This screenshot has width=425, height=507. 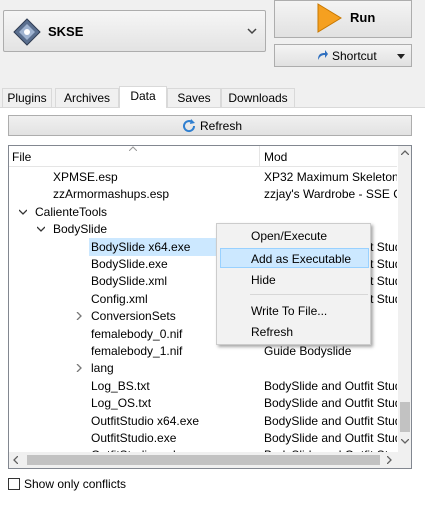 What do you see at coordinates (111, 194) in the screenshot?
I see `tree-row-file: zzArmormashups.esp` at bounding box center [111, 194].